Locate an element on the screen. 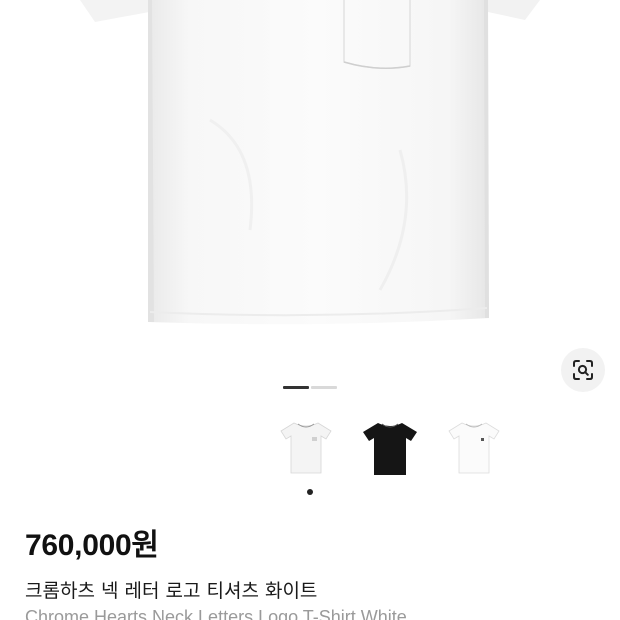 This screenshot has width=620, height=620. variant-thumbnail-black is located at coordinates (390, 448).